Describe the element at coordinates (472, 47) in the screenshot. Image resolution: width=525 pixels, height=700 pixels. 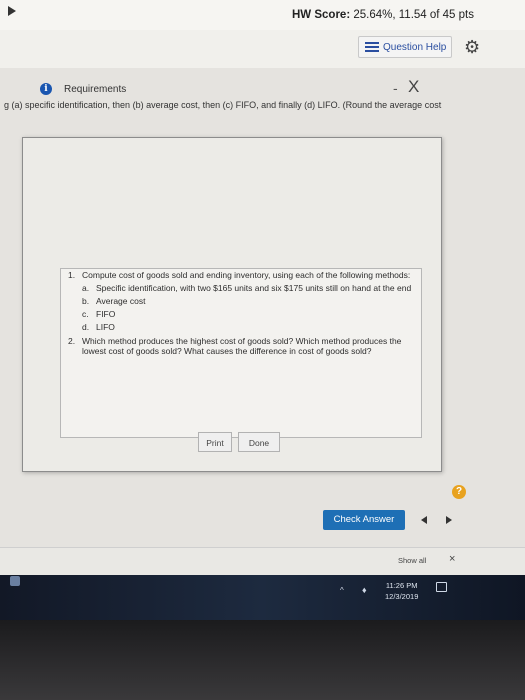
I see `gear-icon: ⚙` at that location.